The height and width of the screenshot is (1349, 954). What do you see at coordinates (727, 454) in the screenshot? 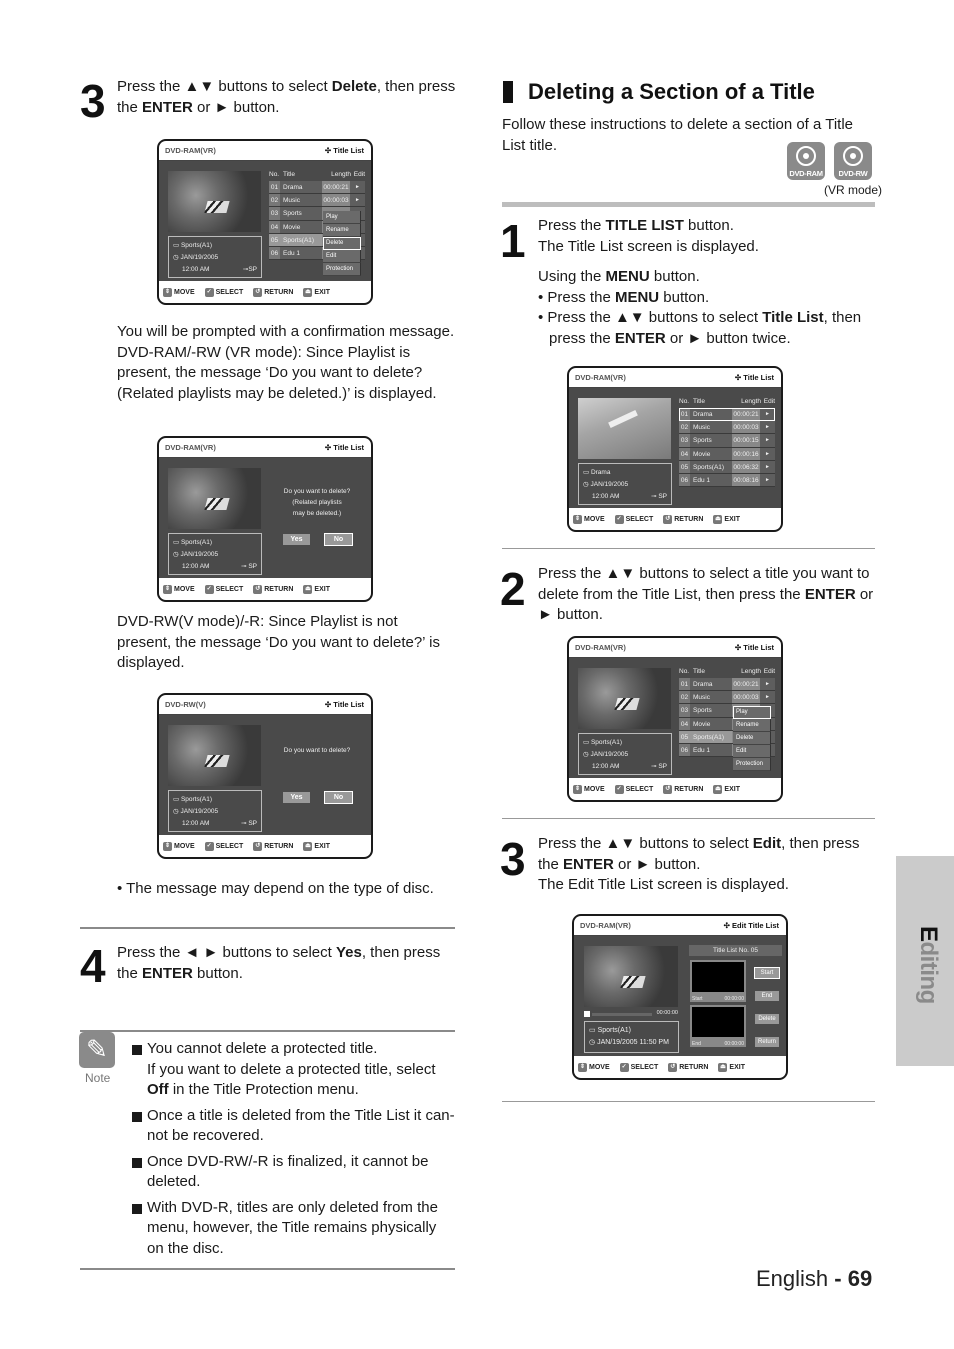
I see `table-row: 04 Movie 00:00:16 ►` at bounding box center [727, 454].